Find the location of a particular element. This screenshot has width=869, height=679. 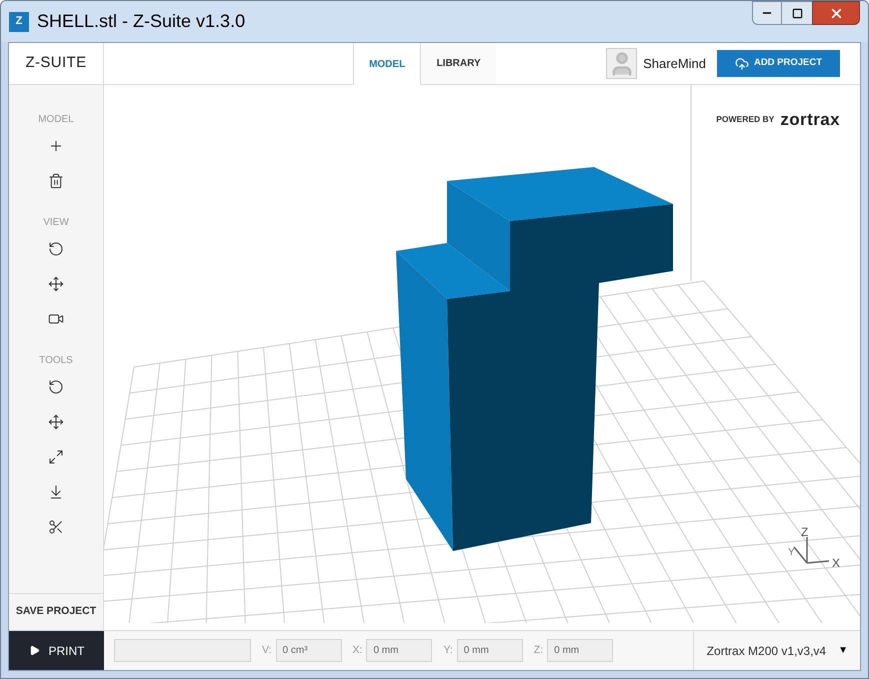

scissors-icon is located at coordinates (56, 527).